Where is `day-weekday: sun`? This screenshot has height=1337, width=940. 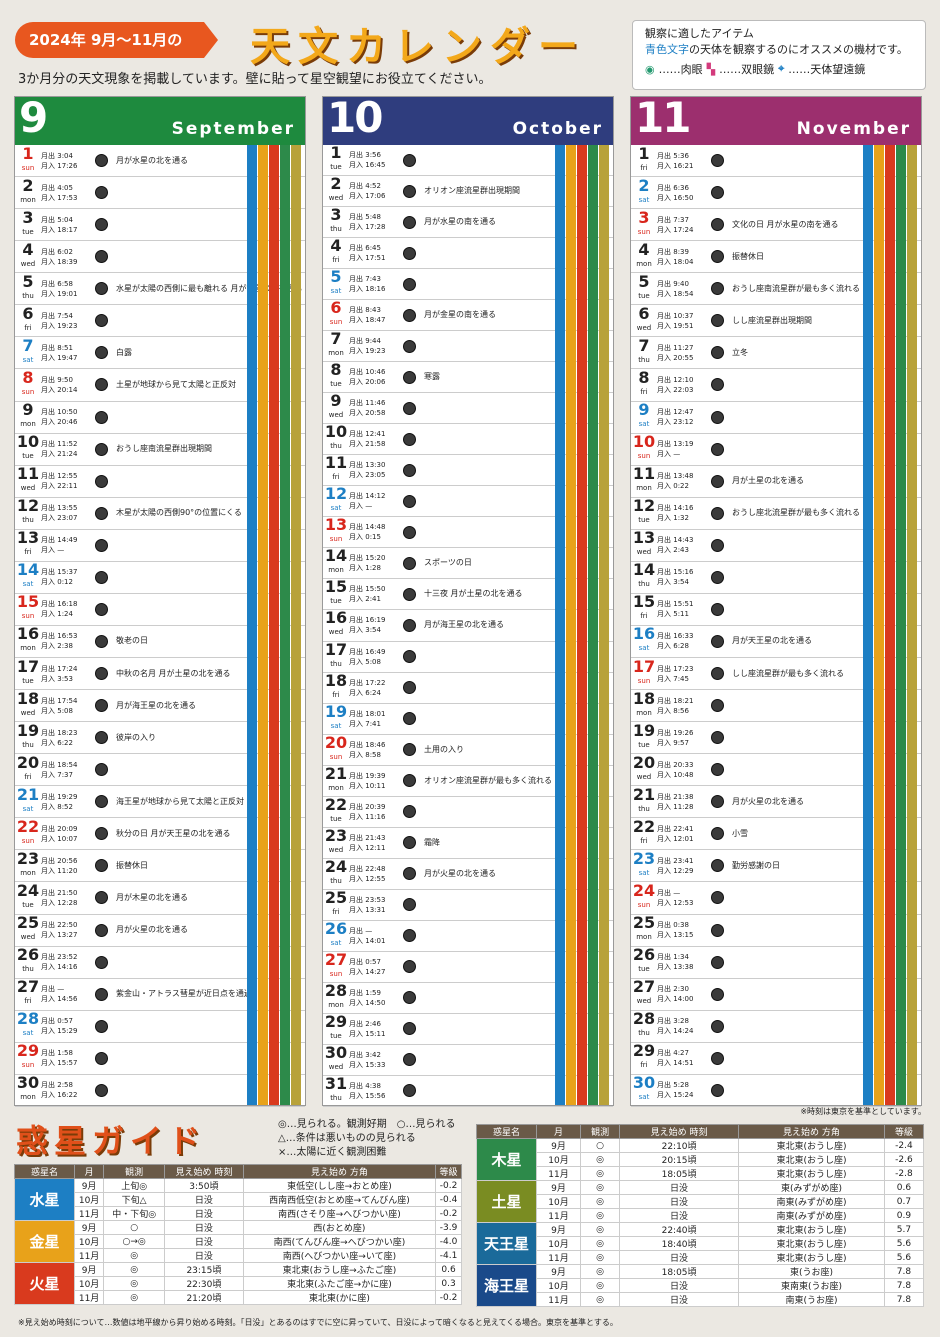
day-weekday: sun is located at coordinates (336, 322).